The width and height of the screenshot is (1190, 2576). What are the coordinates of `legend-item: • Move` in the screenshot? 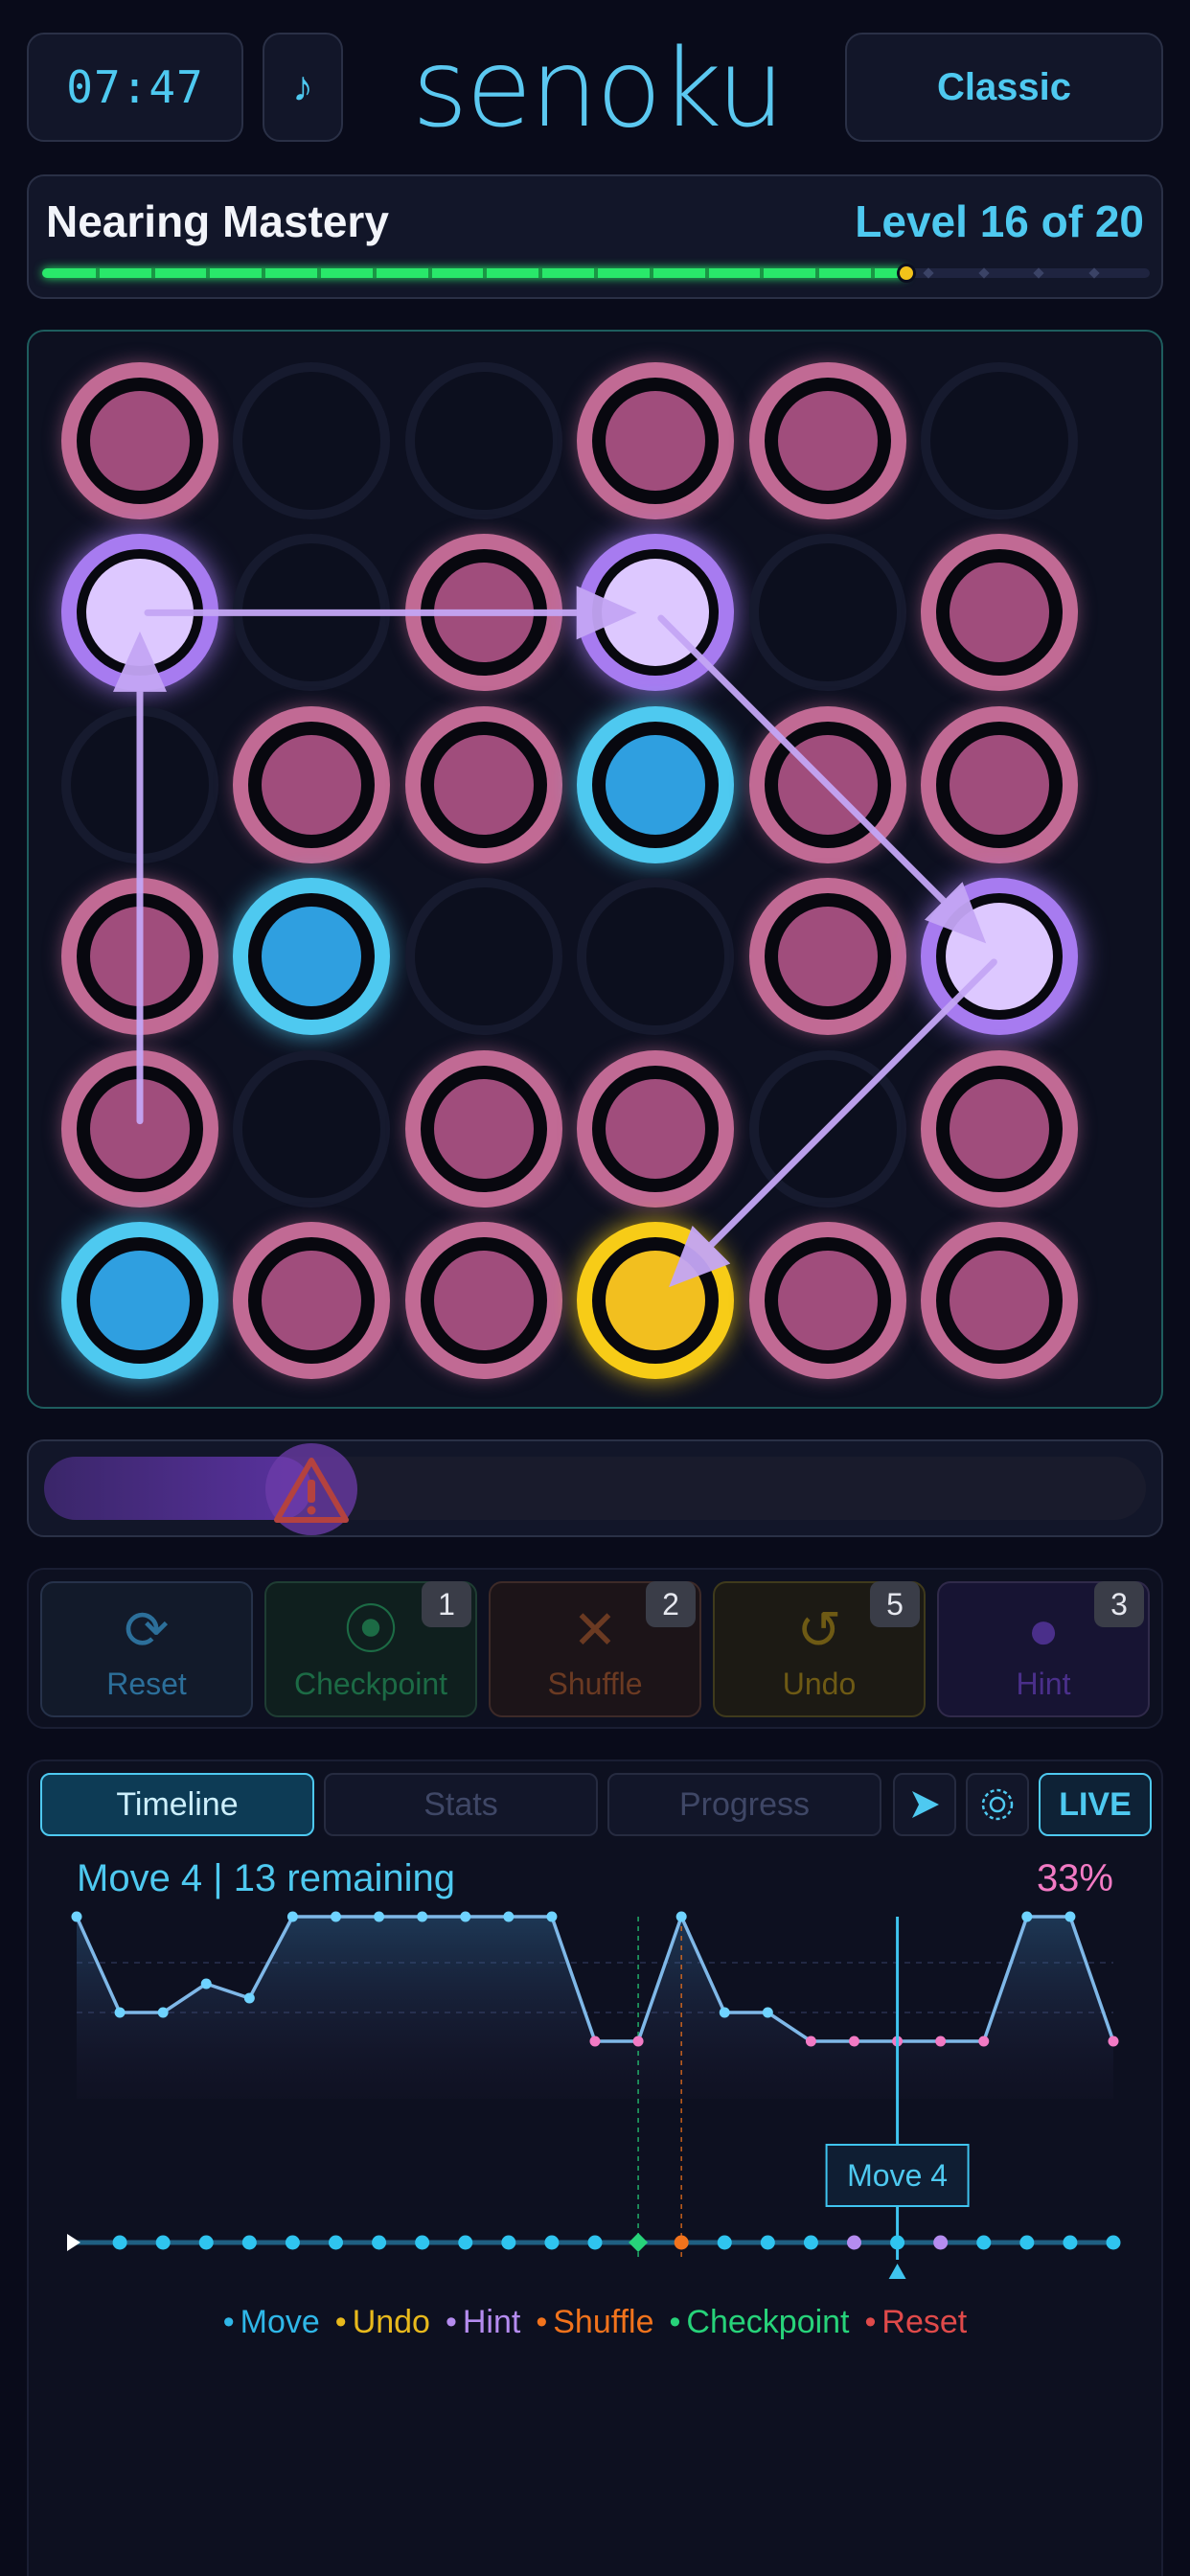 It's located at (271, 2322).